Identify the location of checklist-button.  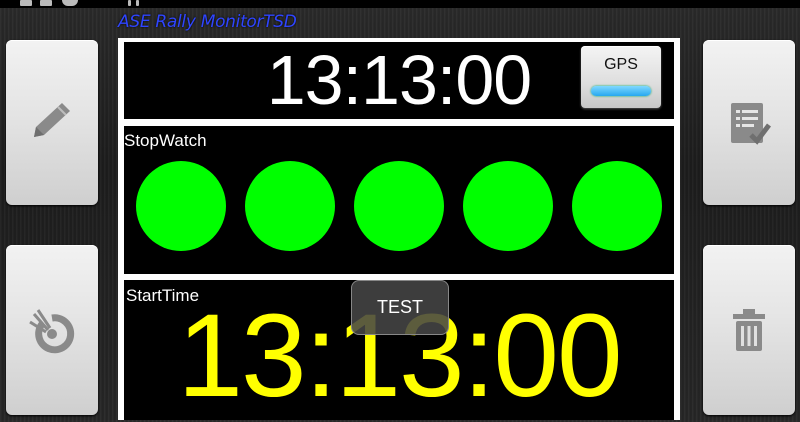
(749, 122).